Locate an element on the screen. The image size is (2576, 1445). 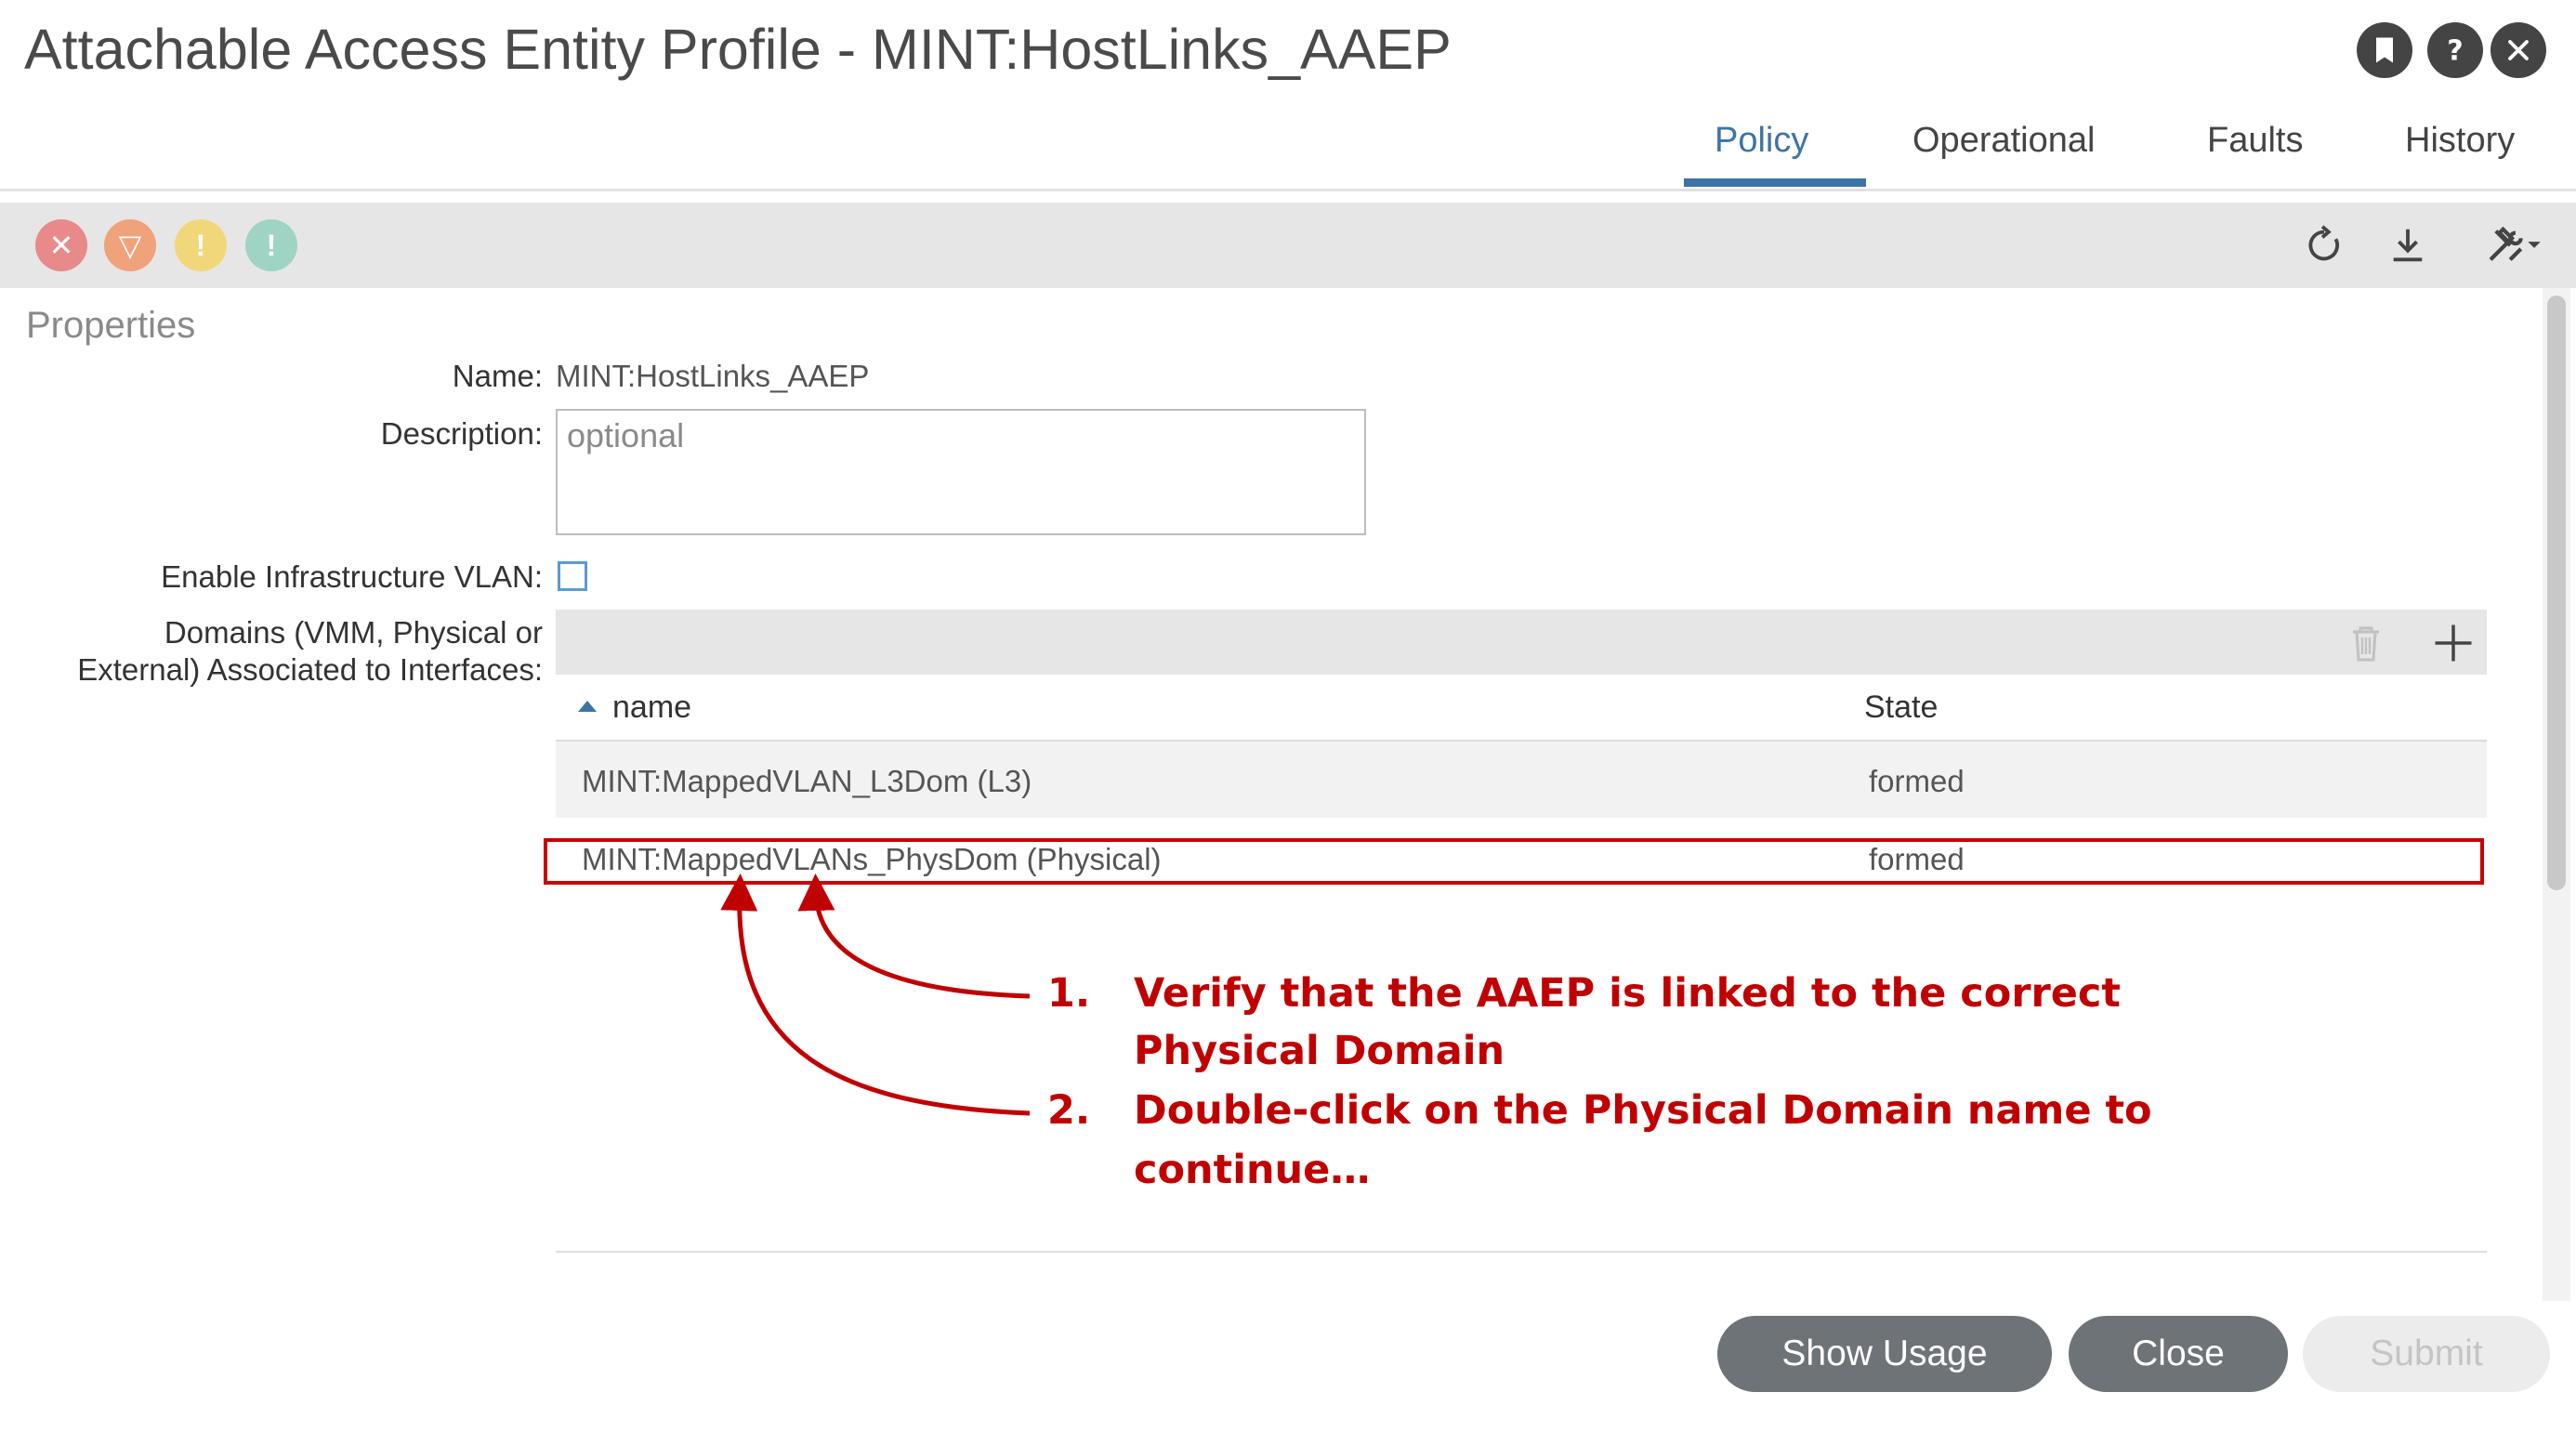
table-bottom-divider is located at coordinates (1521, 1252).